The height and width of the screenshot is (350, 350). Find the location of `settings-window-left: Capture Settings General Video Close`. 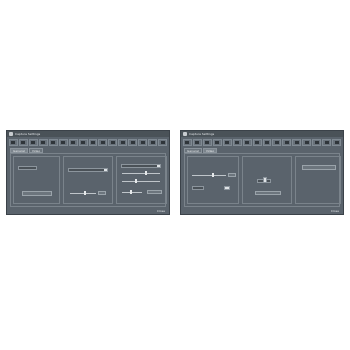

settings-window-left: Capture Settings General Video Close is located at coordinates (88, 172).